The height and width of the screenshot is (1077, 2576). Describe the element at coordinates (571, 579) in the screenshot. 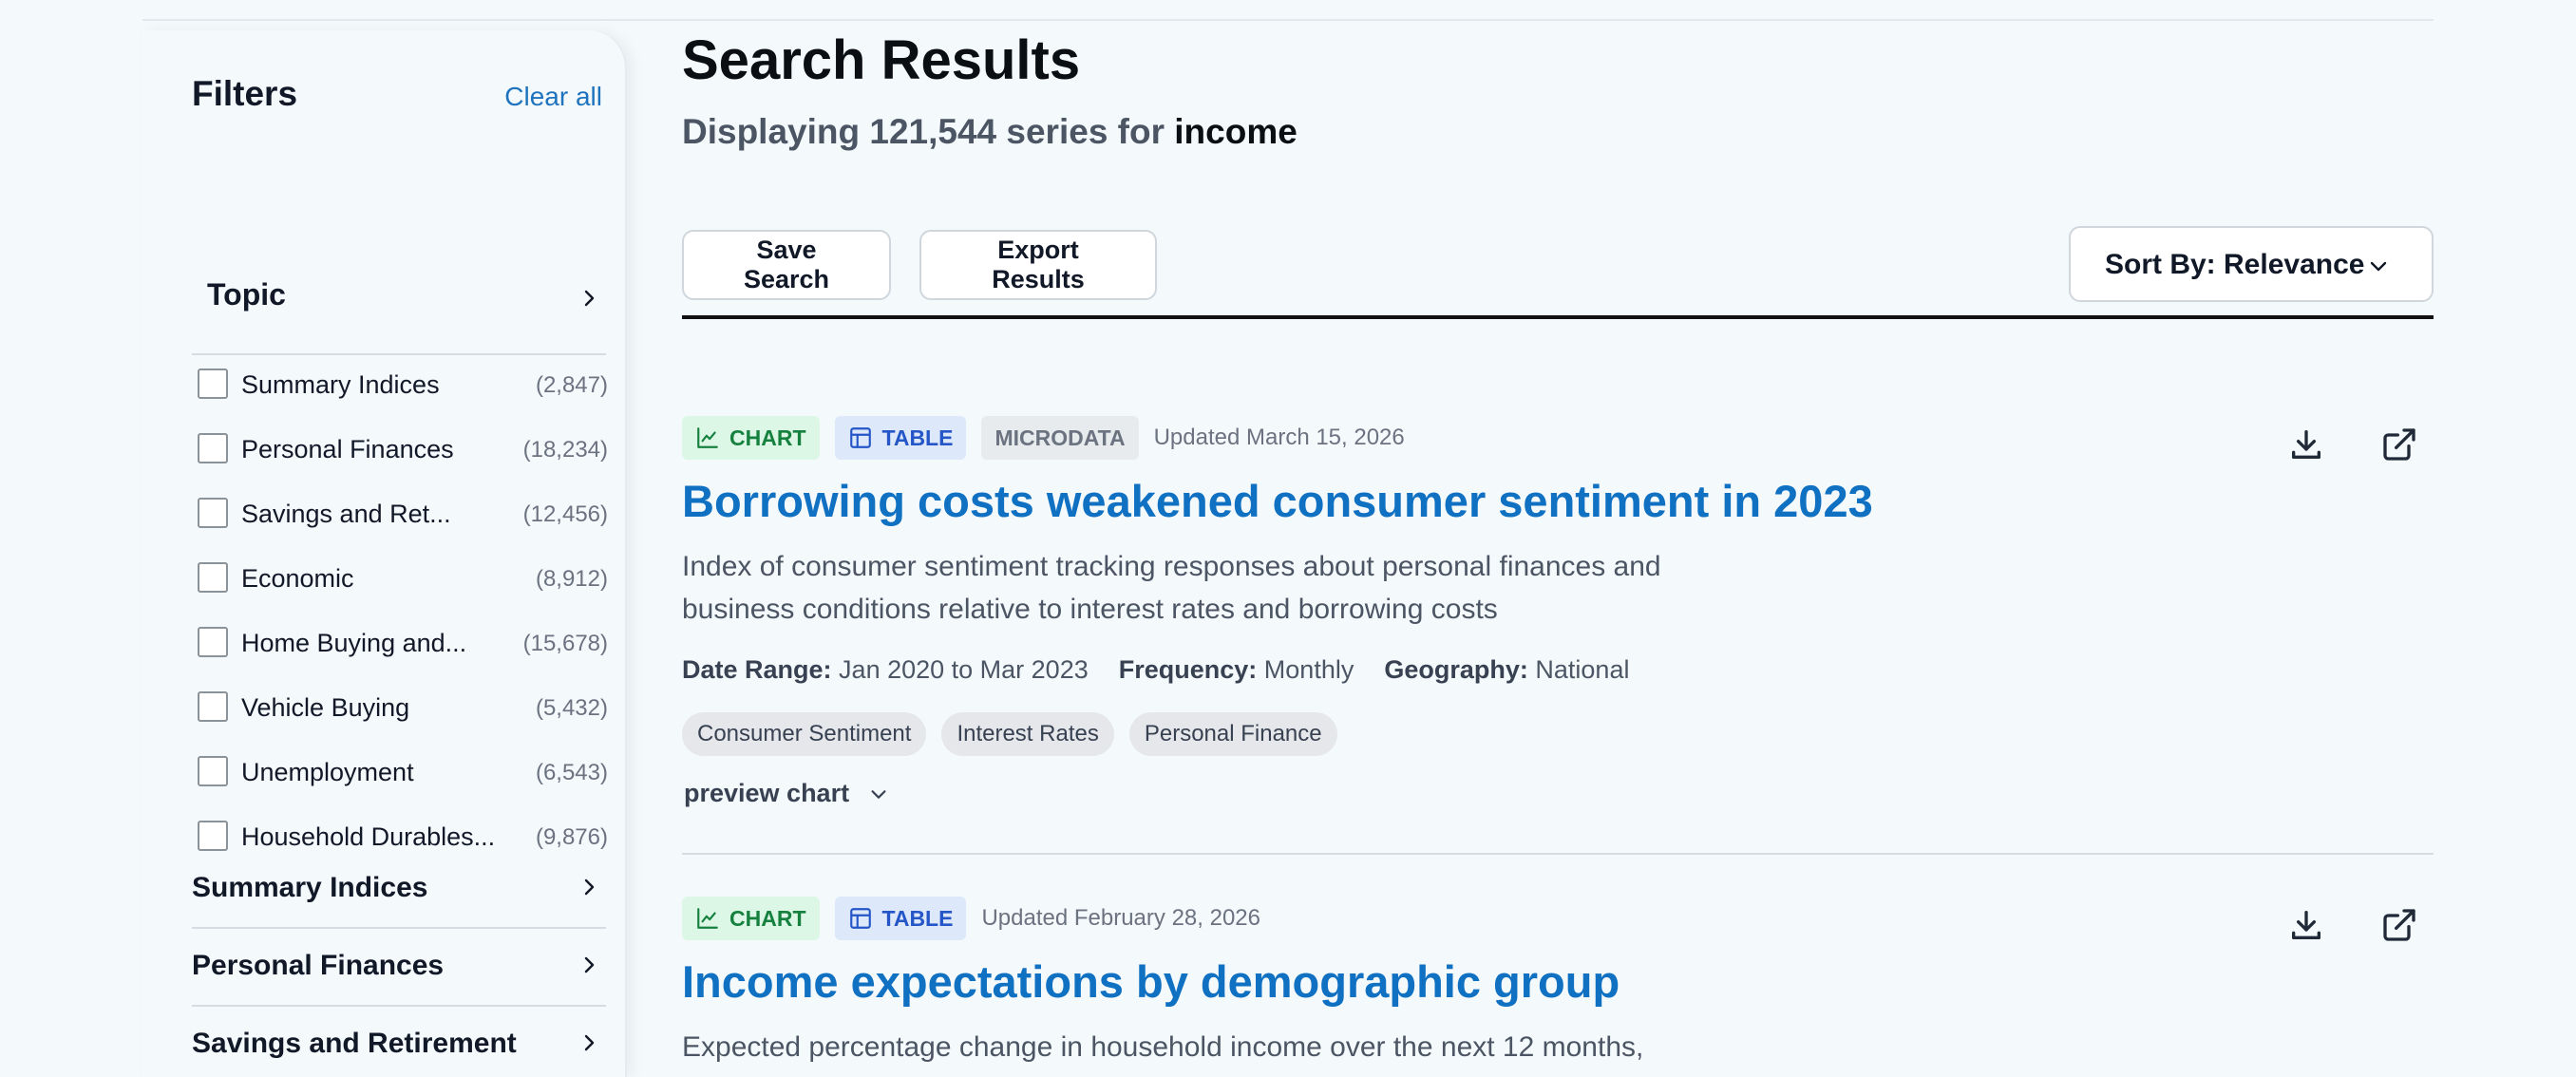

I see `topic-option-count: (8,912)` at that location.